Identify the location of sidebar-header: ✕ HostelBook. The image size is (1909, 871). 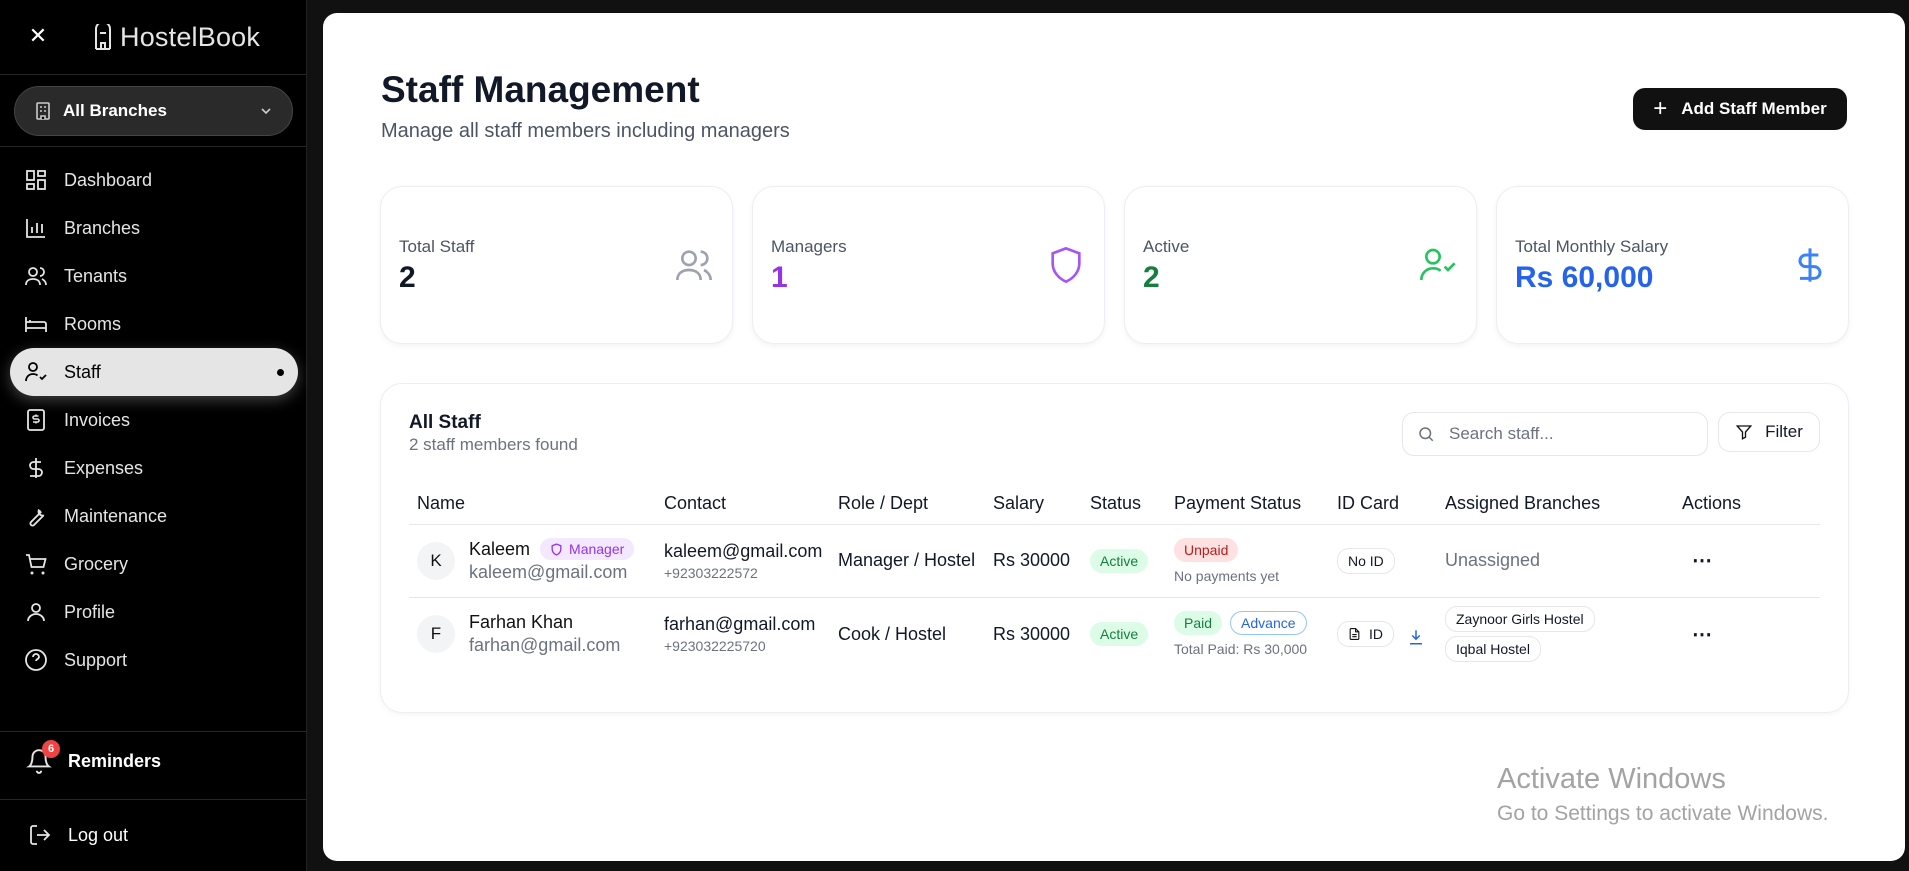
(153, 37).